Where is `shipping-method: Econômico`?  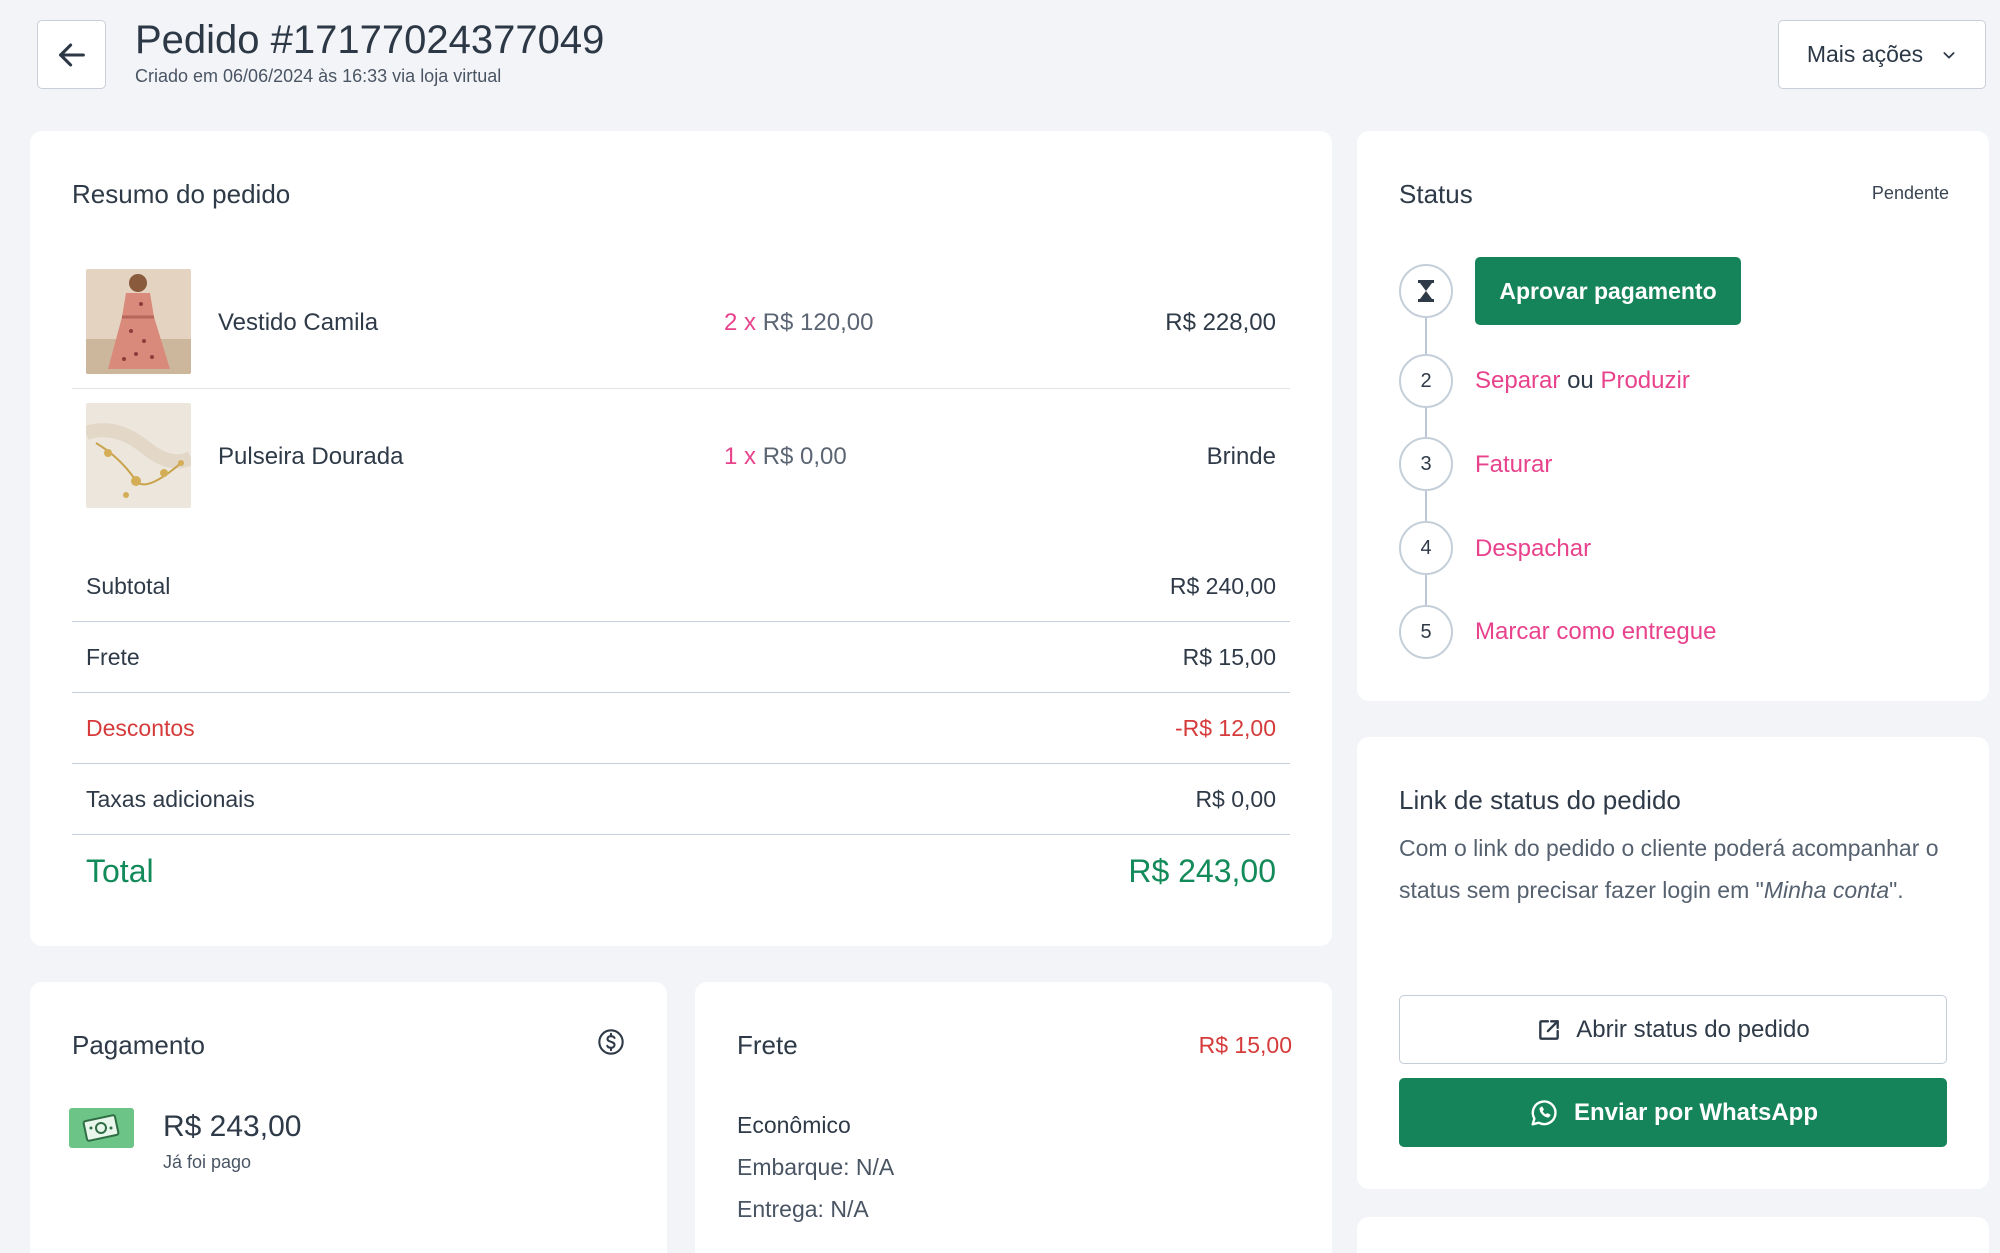
shipping-method: Econômico is located at coordinates (794, 1125).